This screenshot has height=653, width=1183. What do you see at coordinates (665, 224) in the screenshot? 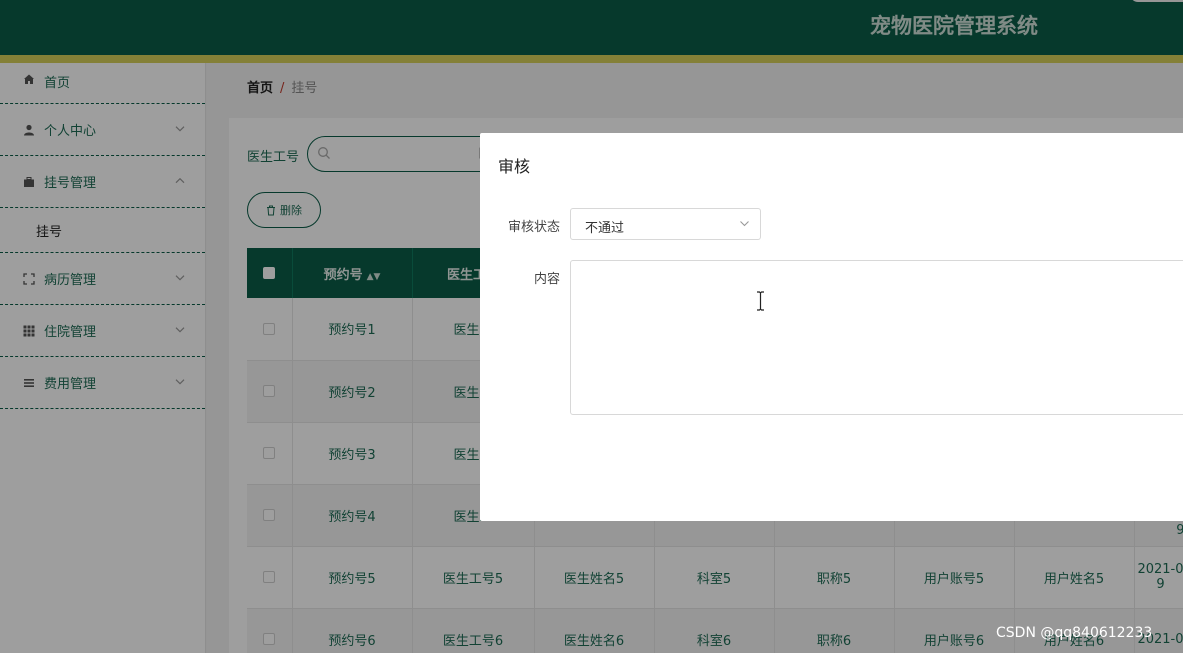
I see `review-status-select: 不通过` at bounding box center [665, 224].